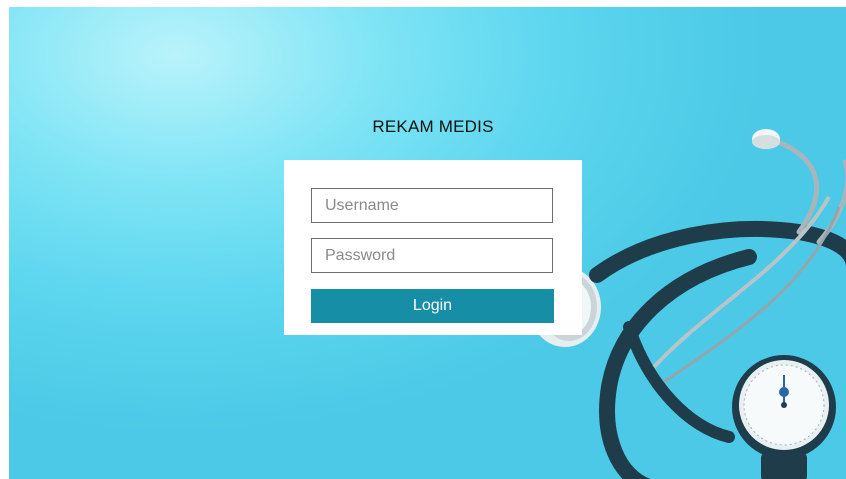  I want to click on pressure-gauge, so click(784, 417).